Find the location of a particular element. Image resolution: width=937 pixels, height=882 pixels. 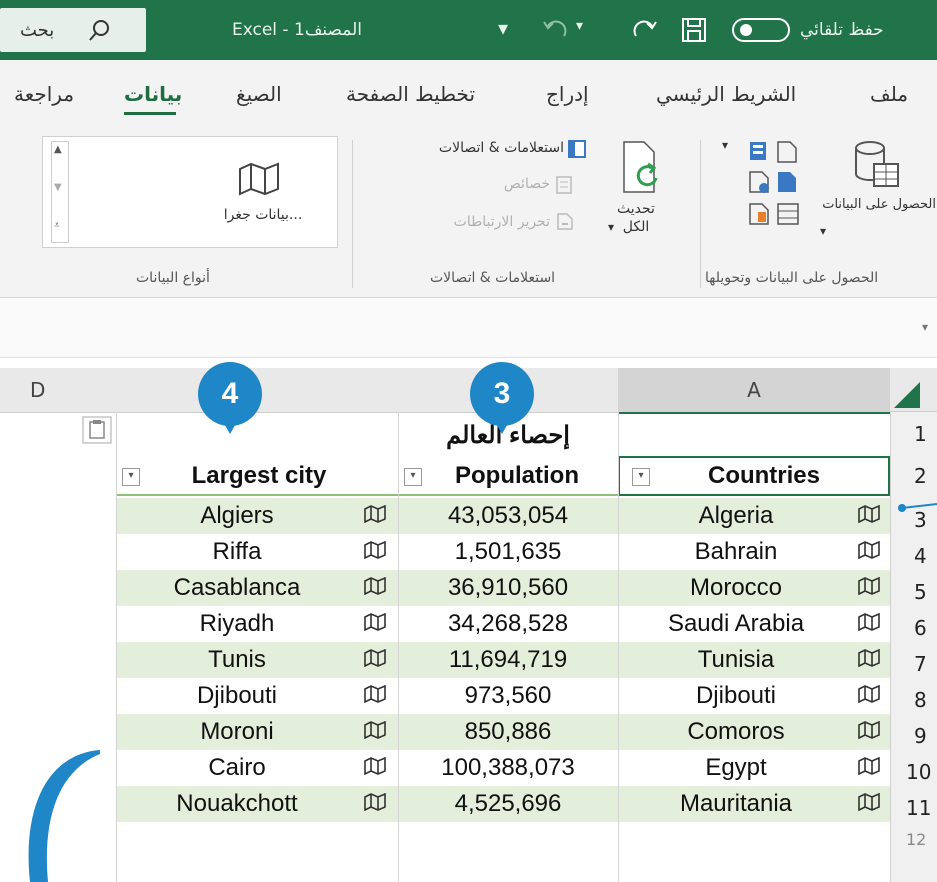

tab-insert: إدراج is located at coordinates (567, 94).